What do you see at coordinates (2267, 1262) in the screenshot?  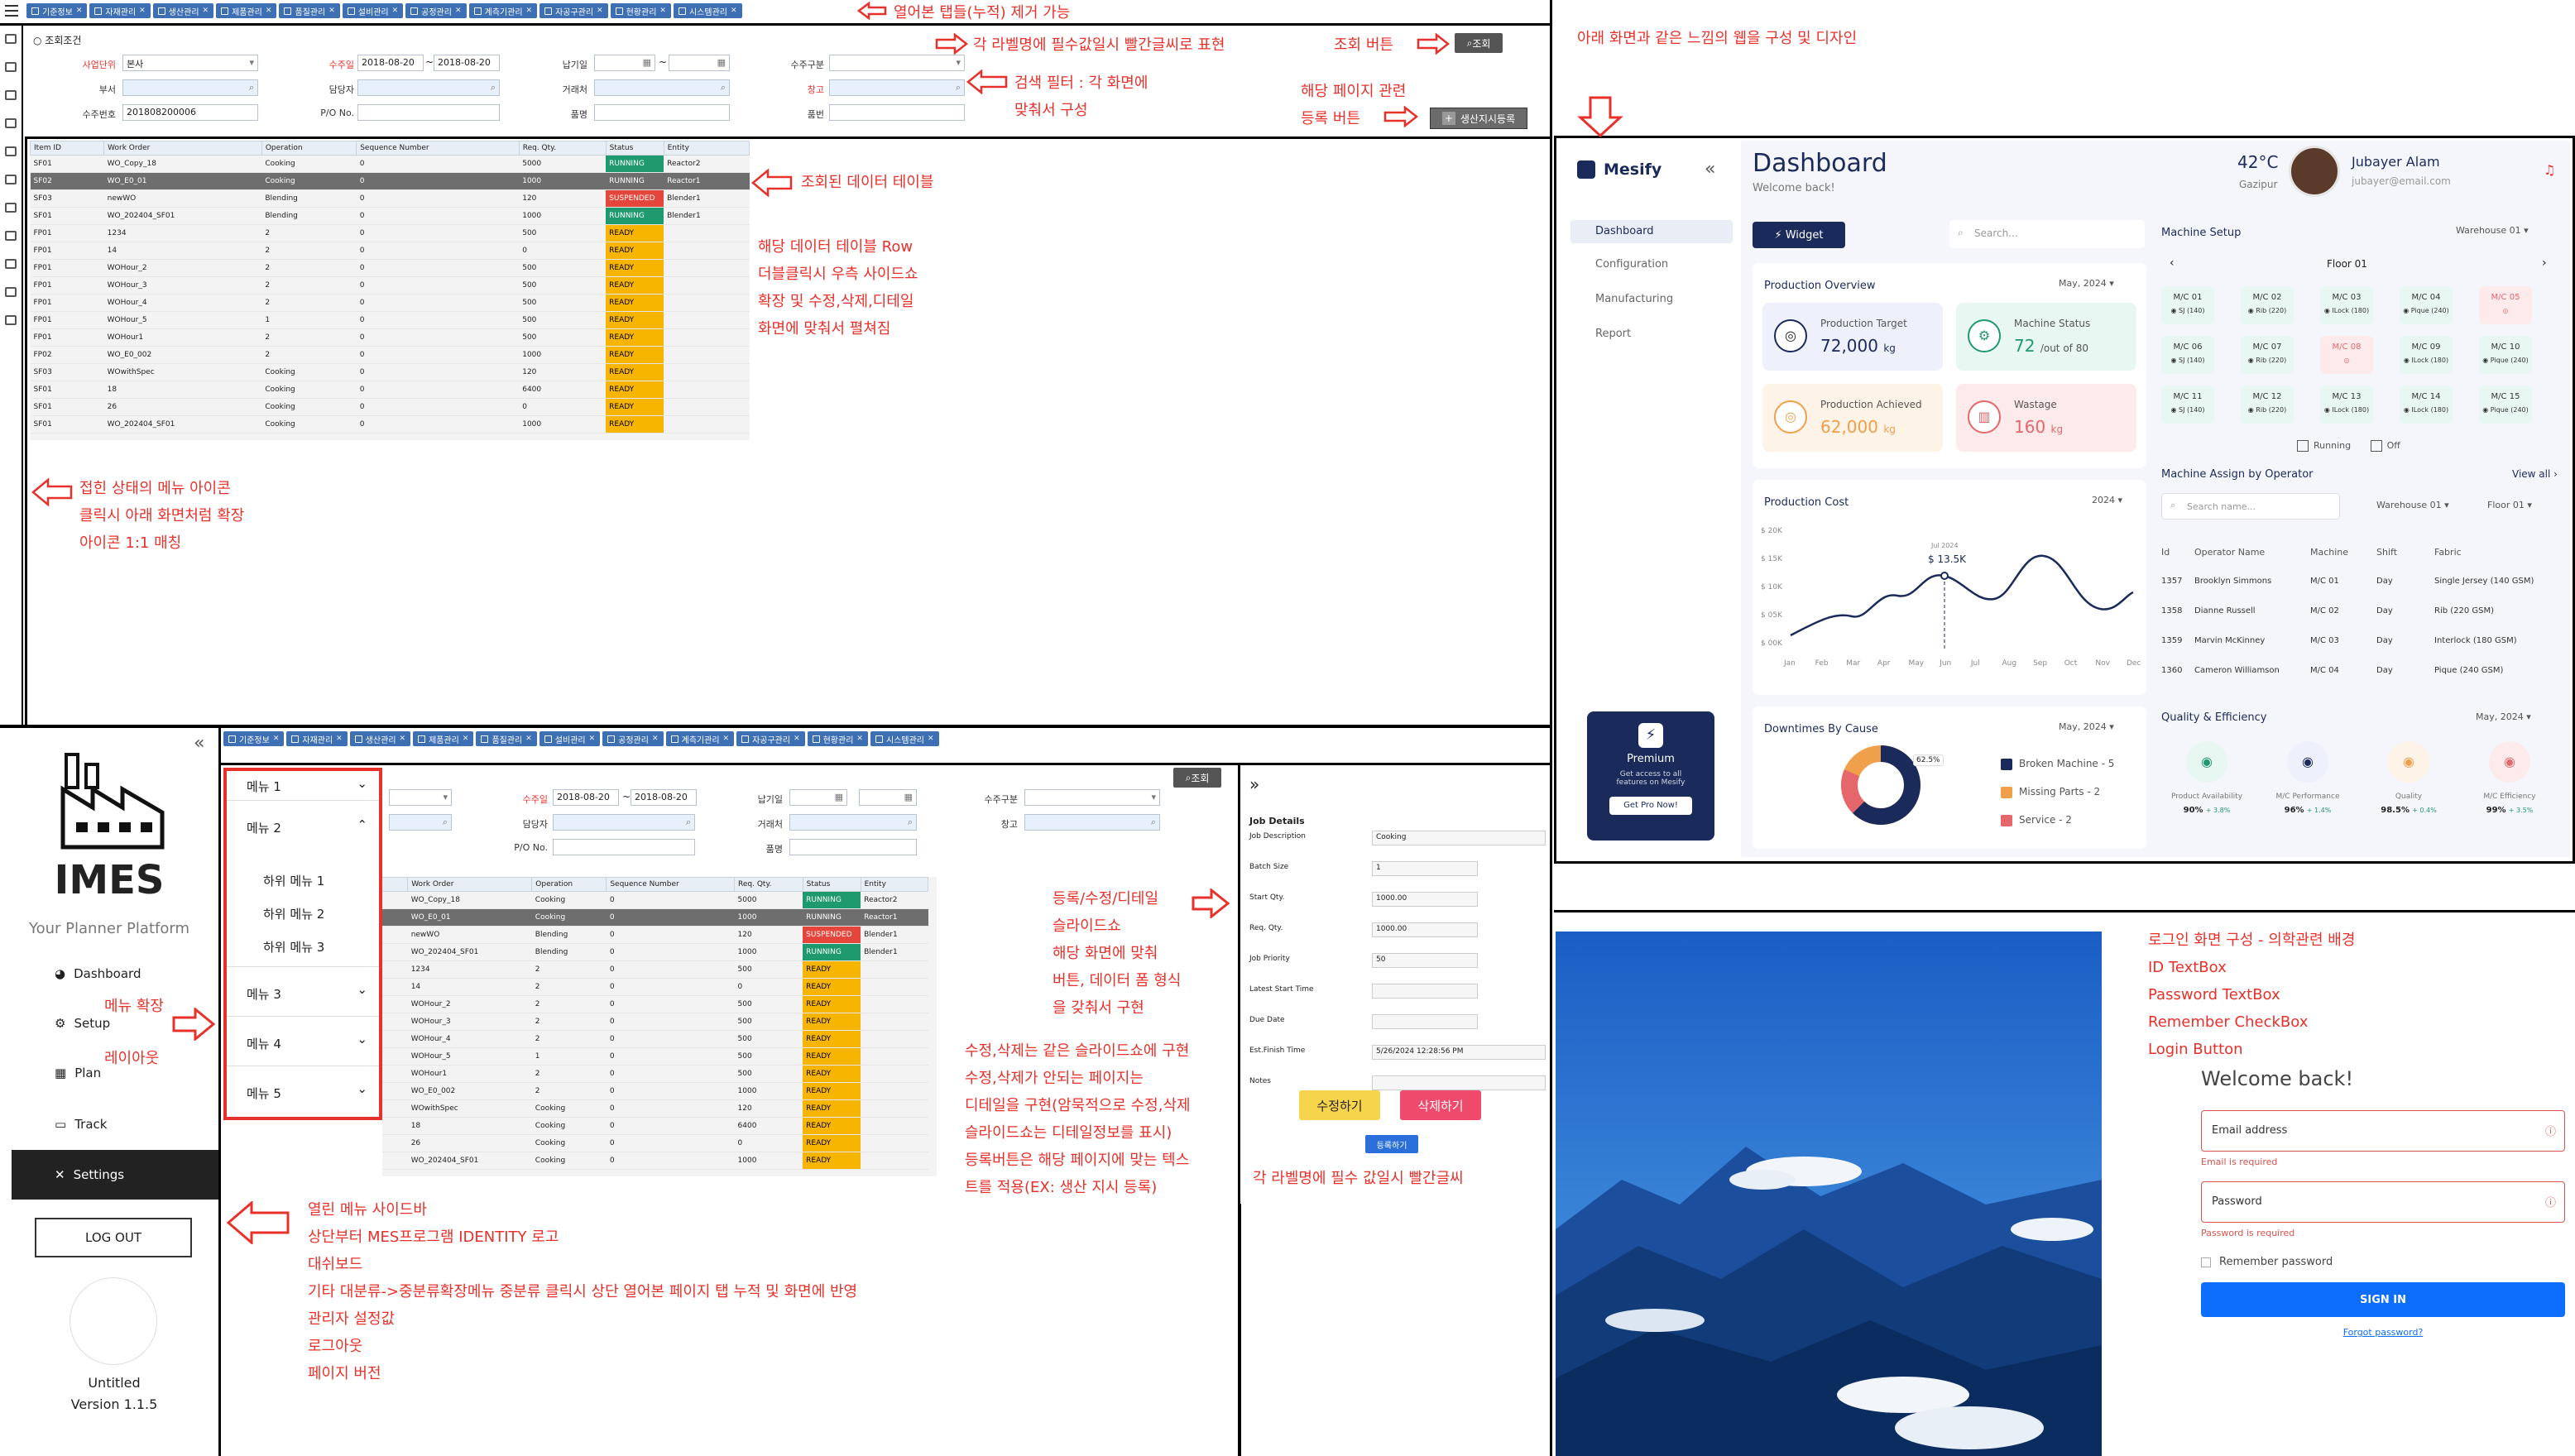 I see `remember-checkbox: Remember password` at bounding box center [2267, 1262].